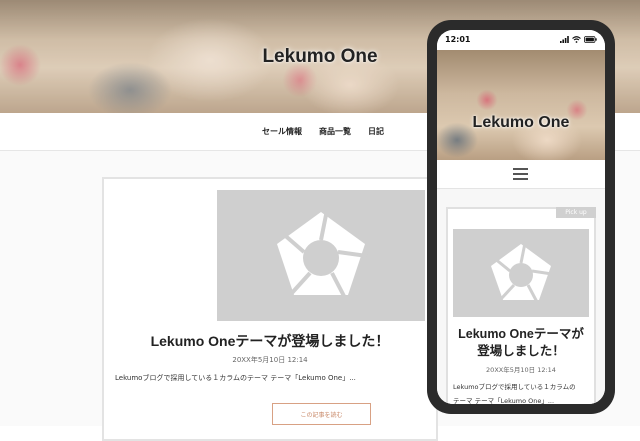 The image size is (640, 441). Describe the element at coordinates (521, 351) in the screenshot. I see `mobile-article-title-line-2: 登場しました！` at that location.